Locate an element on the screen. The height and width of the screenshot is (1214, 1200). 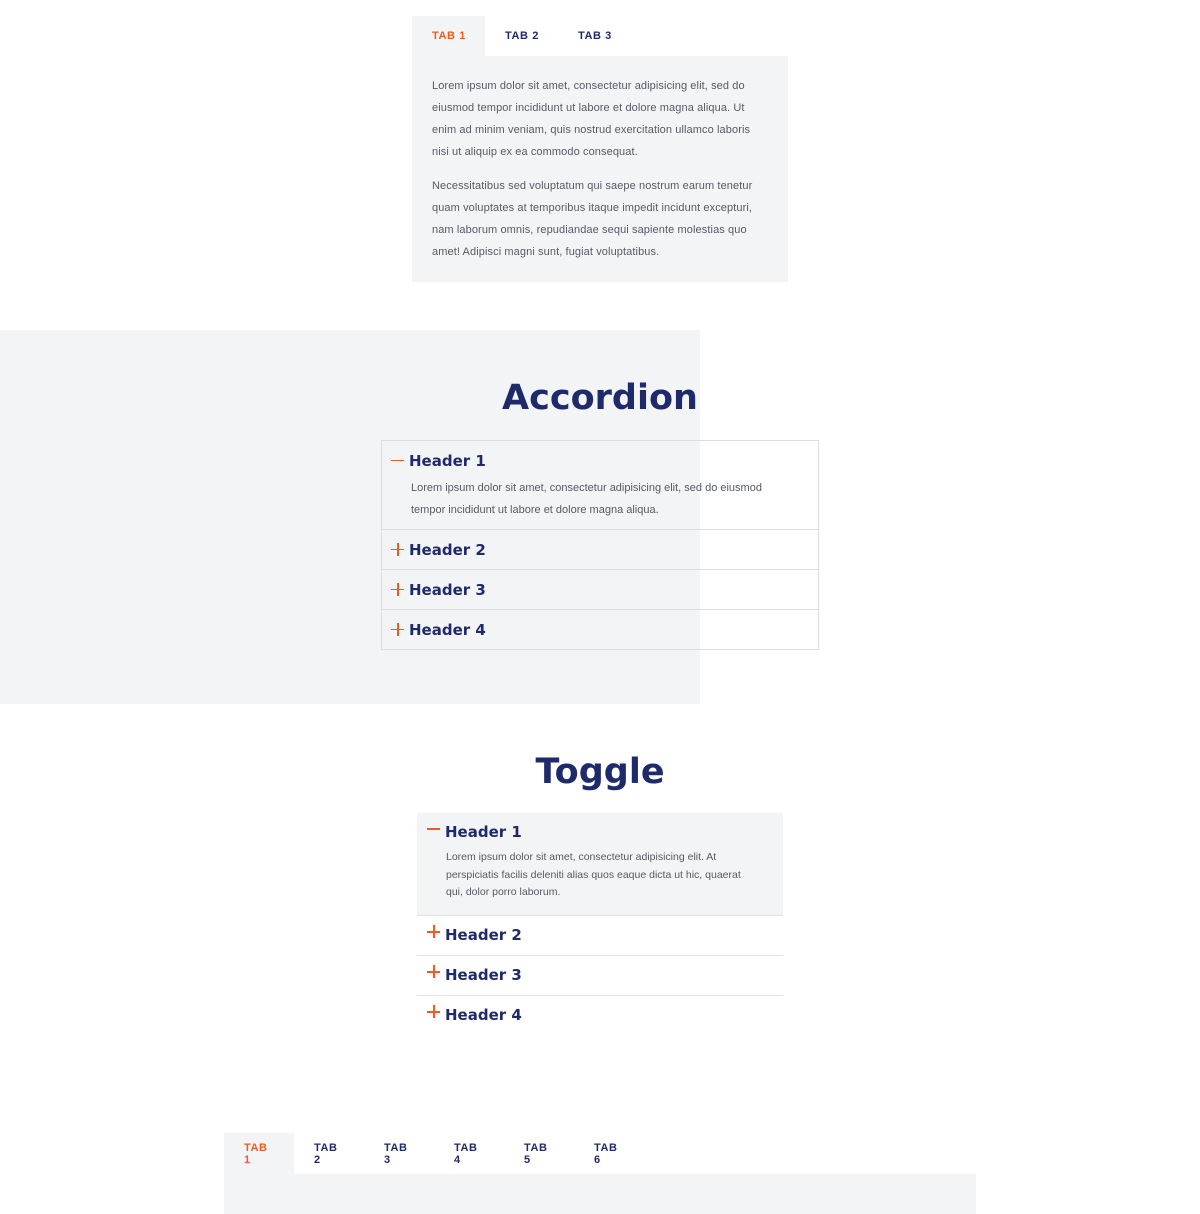
tab-6: TAB 6 is located at coordinates (609, 1153).